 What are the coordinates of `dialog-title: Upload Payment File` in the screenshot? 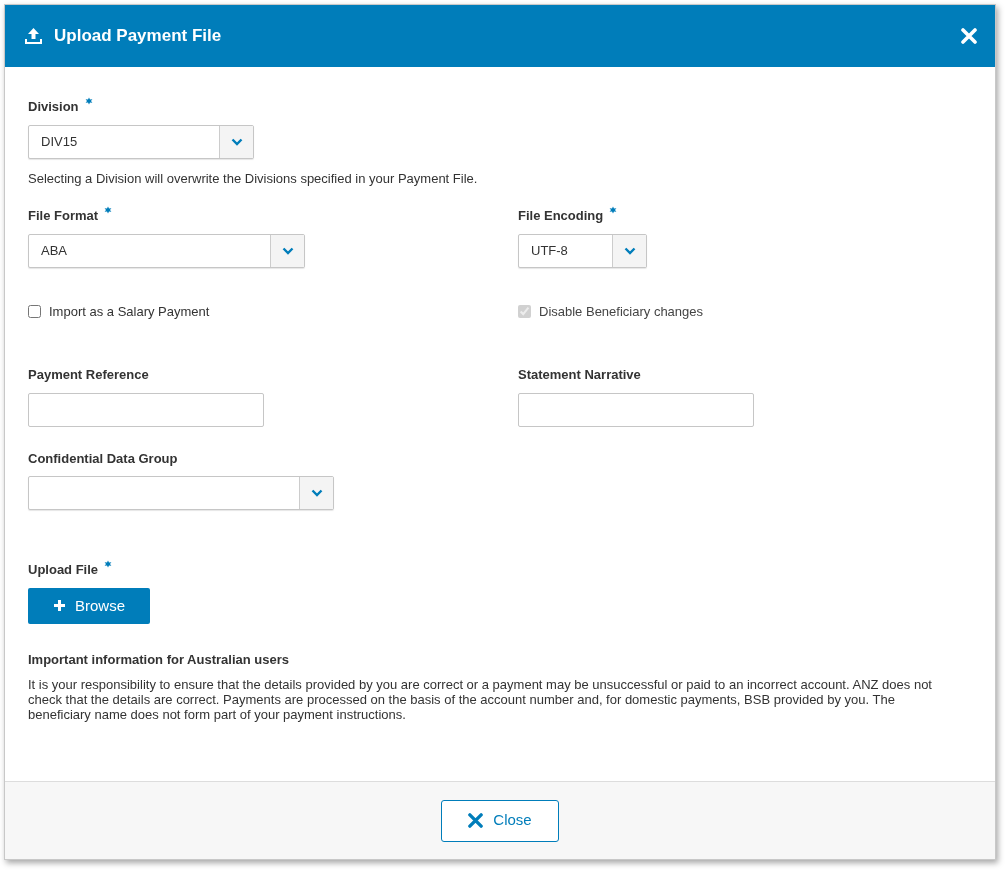 It's located at (138, 36).